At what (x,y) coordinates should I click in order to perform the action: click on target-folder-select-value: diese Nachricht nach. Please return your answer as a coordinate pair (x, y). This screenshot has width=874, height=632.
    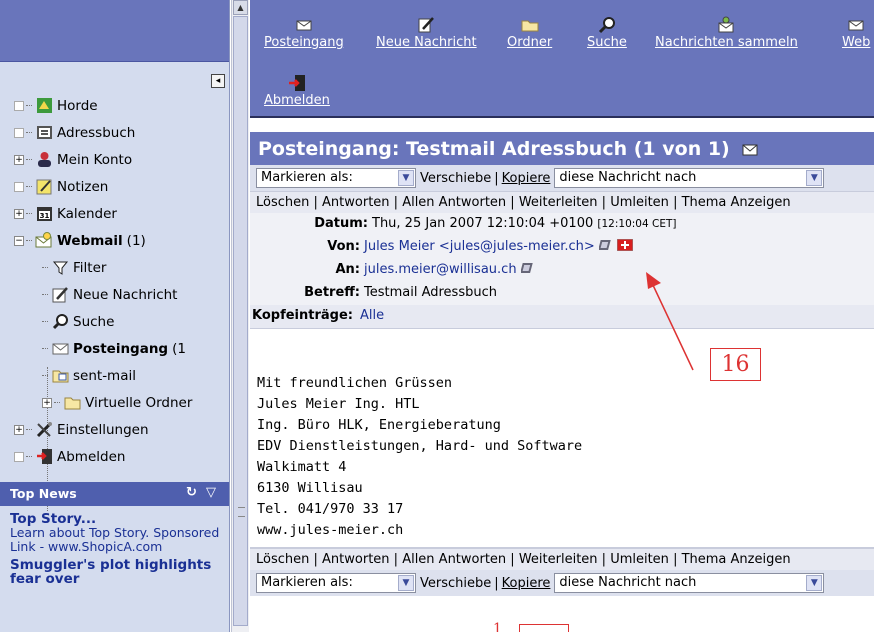
    Looking at the image, I should click on (628, 582).